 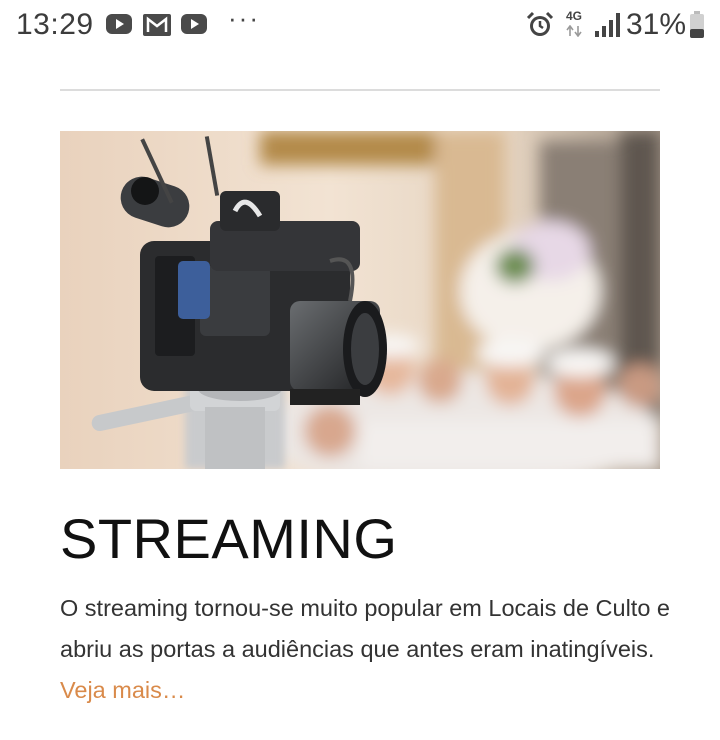 I want to click on status-time: 13:29, so click(x=55, y=24).